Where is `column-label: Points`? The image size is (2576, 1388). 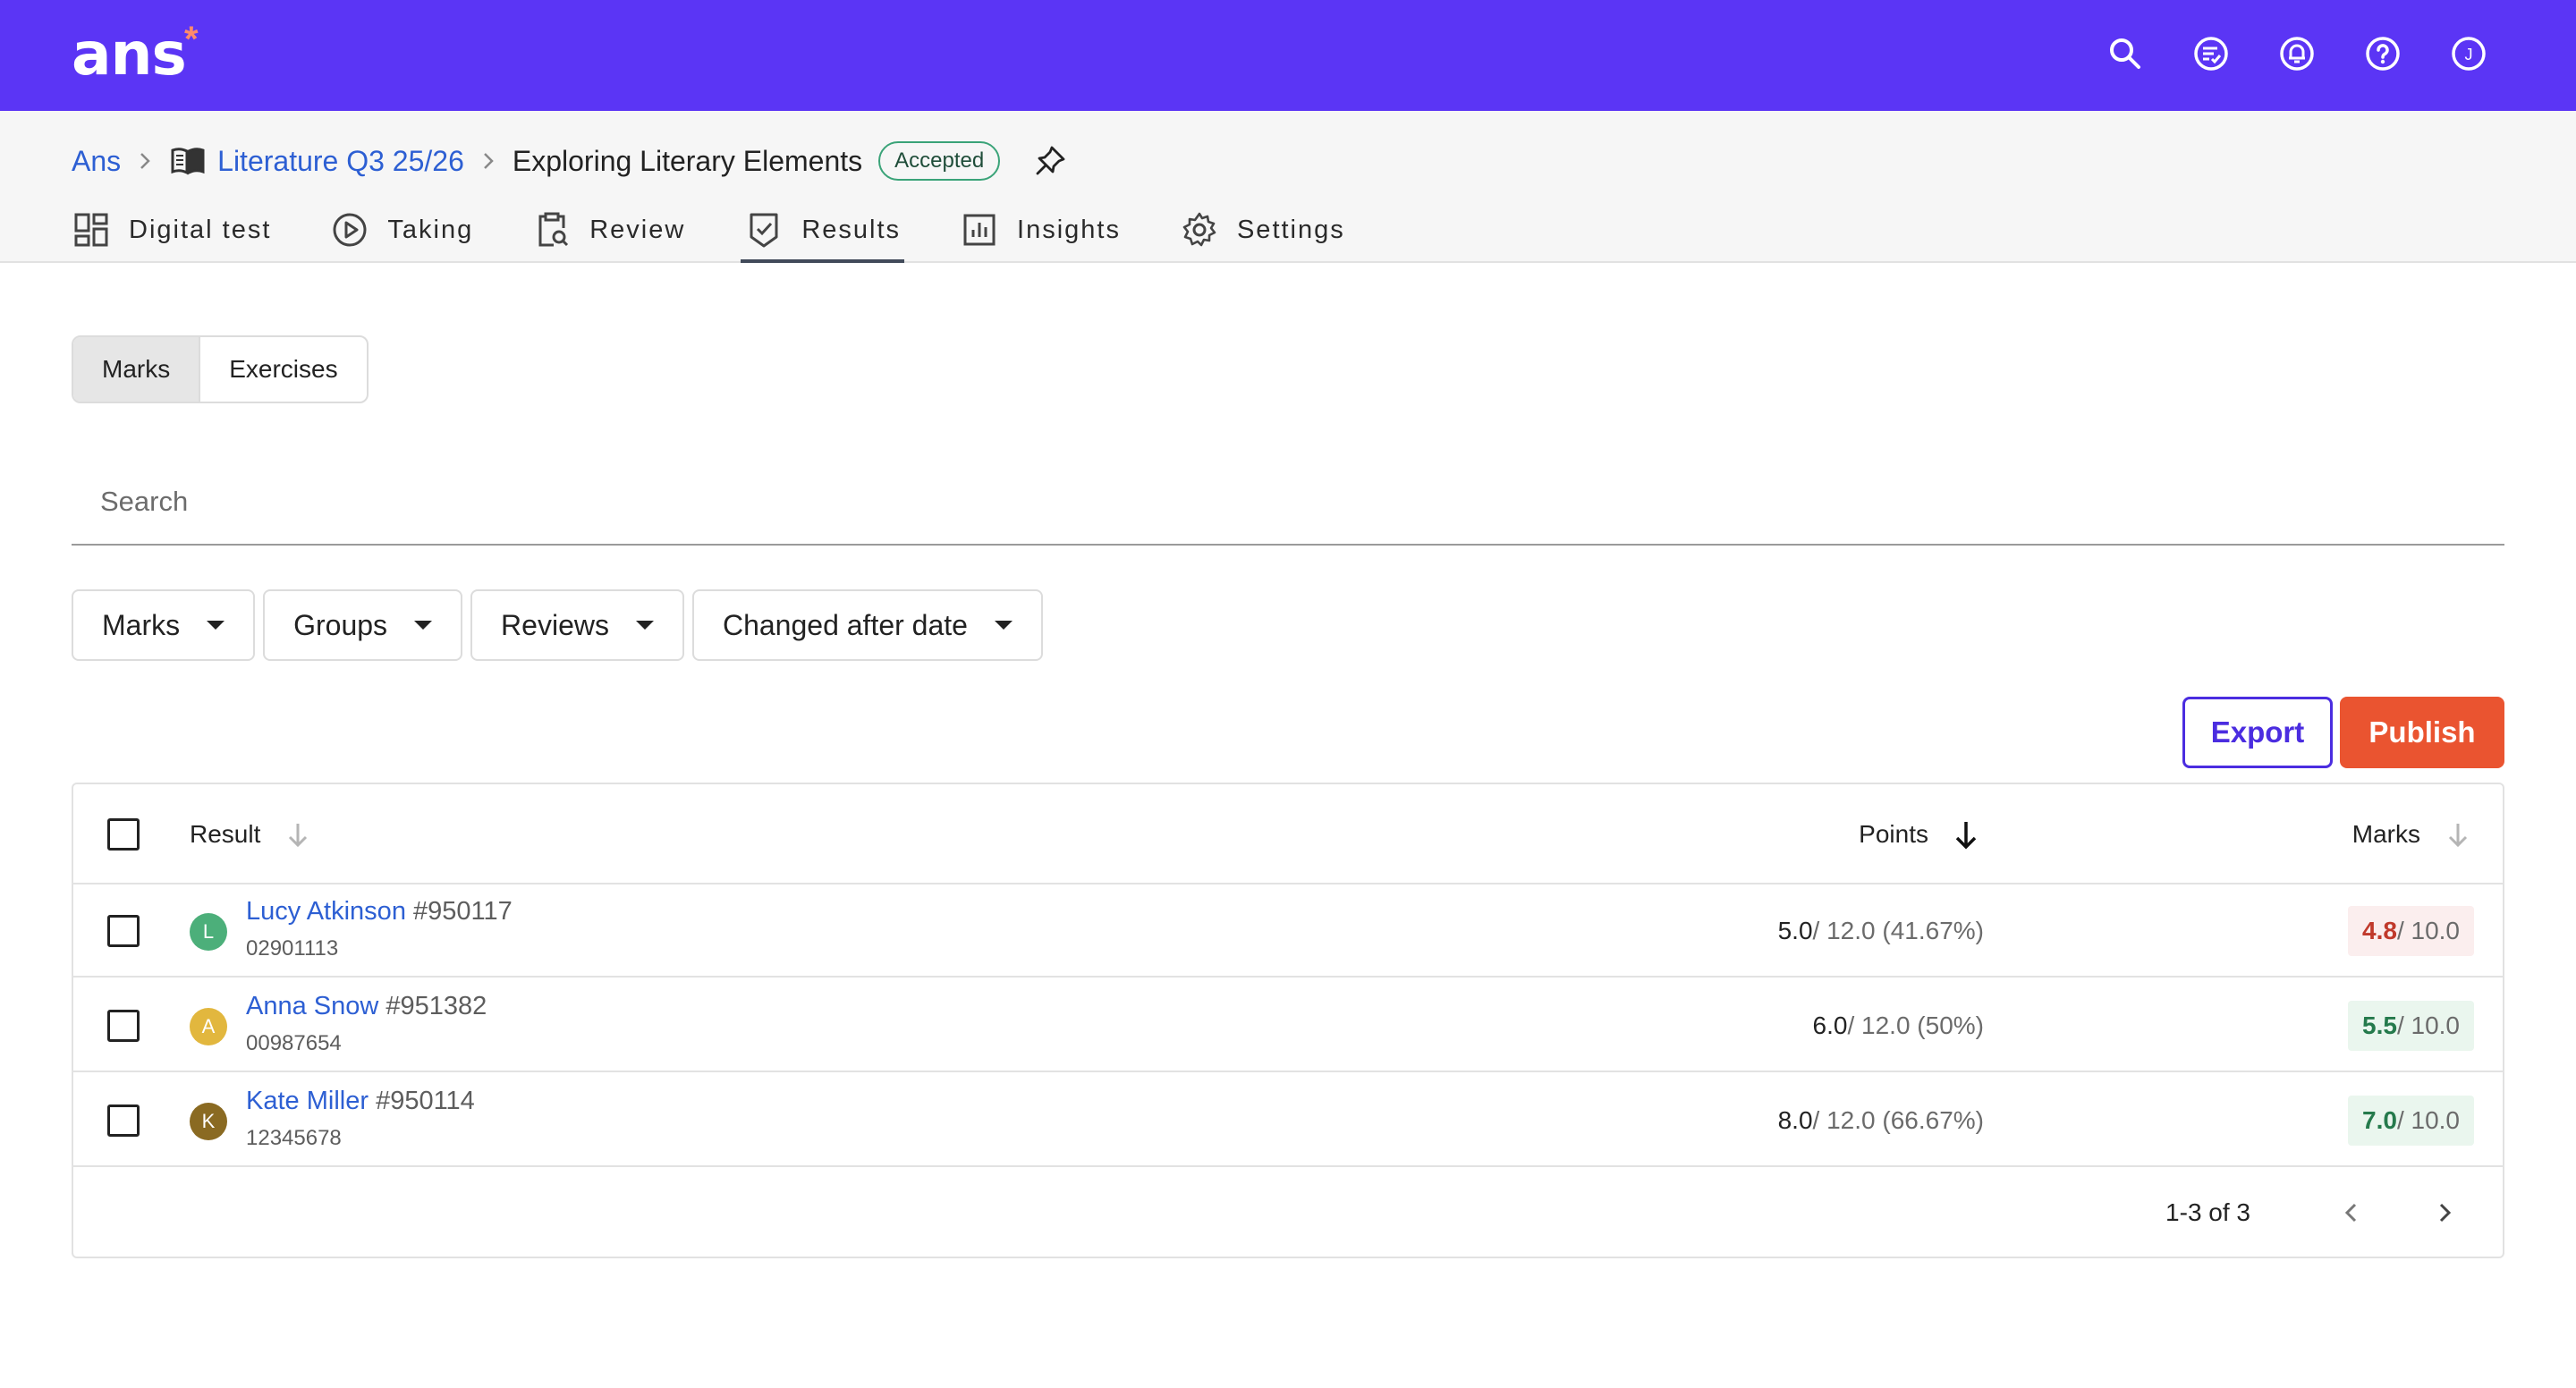
column-label: Points is located at coordinates (1893, 834).